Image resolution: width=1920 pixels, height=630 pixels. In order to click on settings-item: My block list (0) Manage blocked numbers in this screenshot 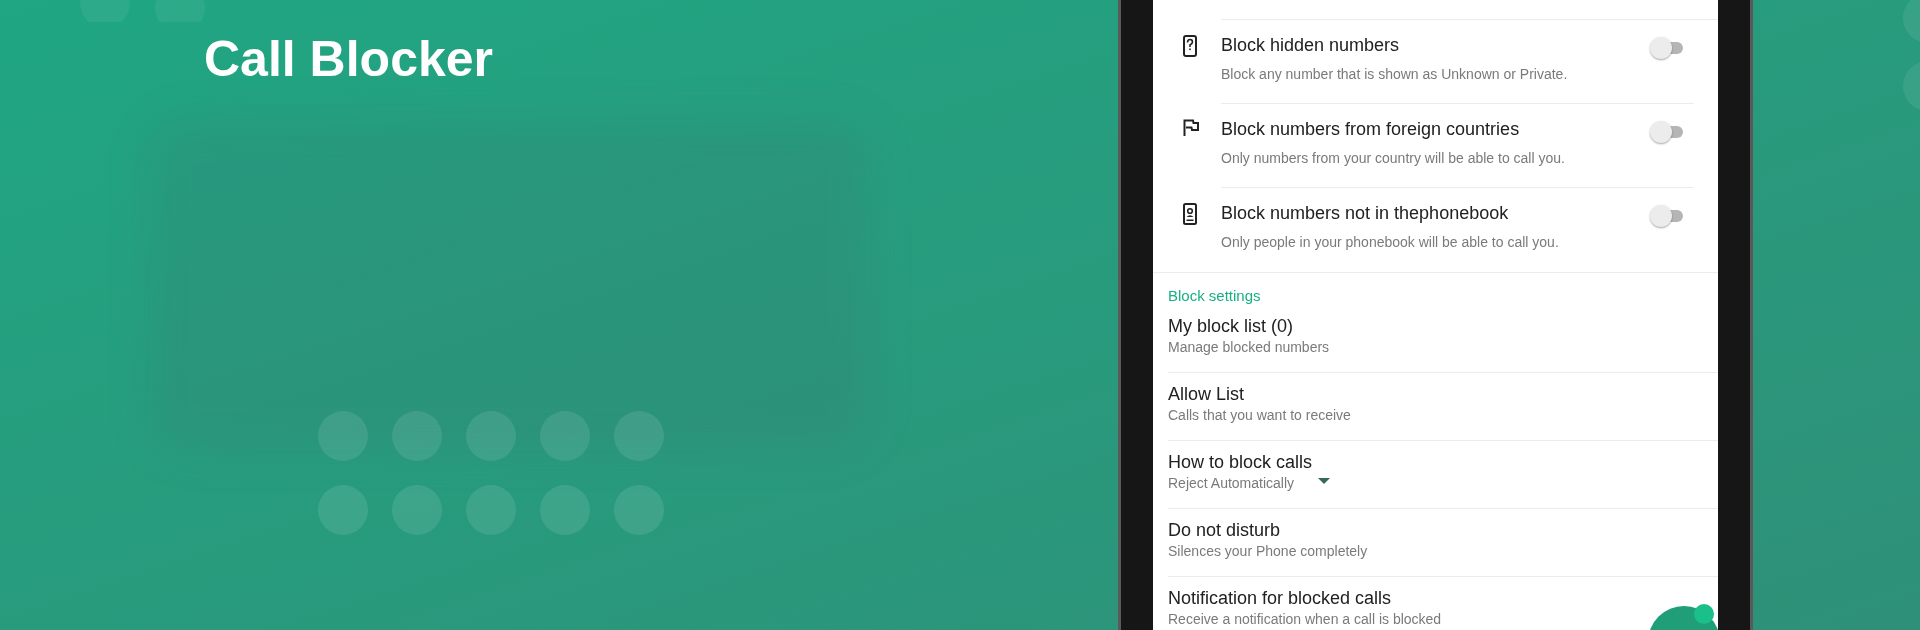, I will do `click(1443, 339)`.